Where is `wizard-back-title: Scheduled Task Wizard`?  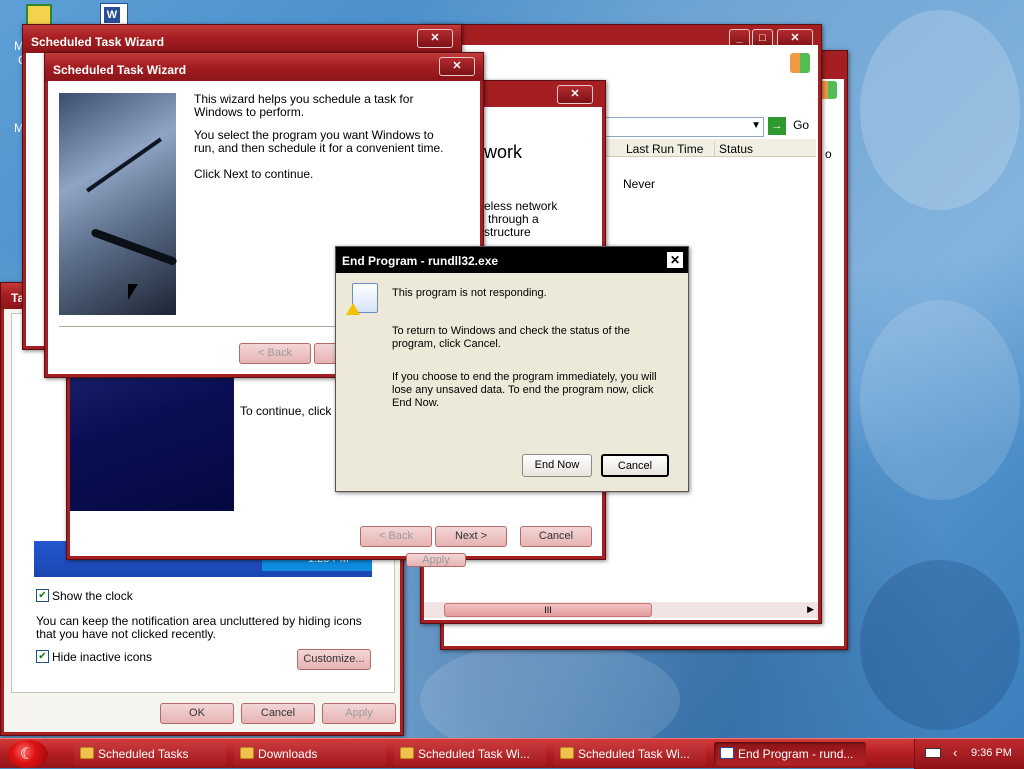
wizard-back-title: Scheduled Task Wizard is located at coordinates (98, 42).